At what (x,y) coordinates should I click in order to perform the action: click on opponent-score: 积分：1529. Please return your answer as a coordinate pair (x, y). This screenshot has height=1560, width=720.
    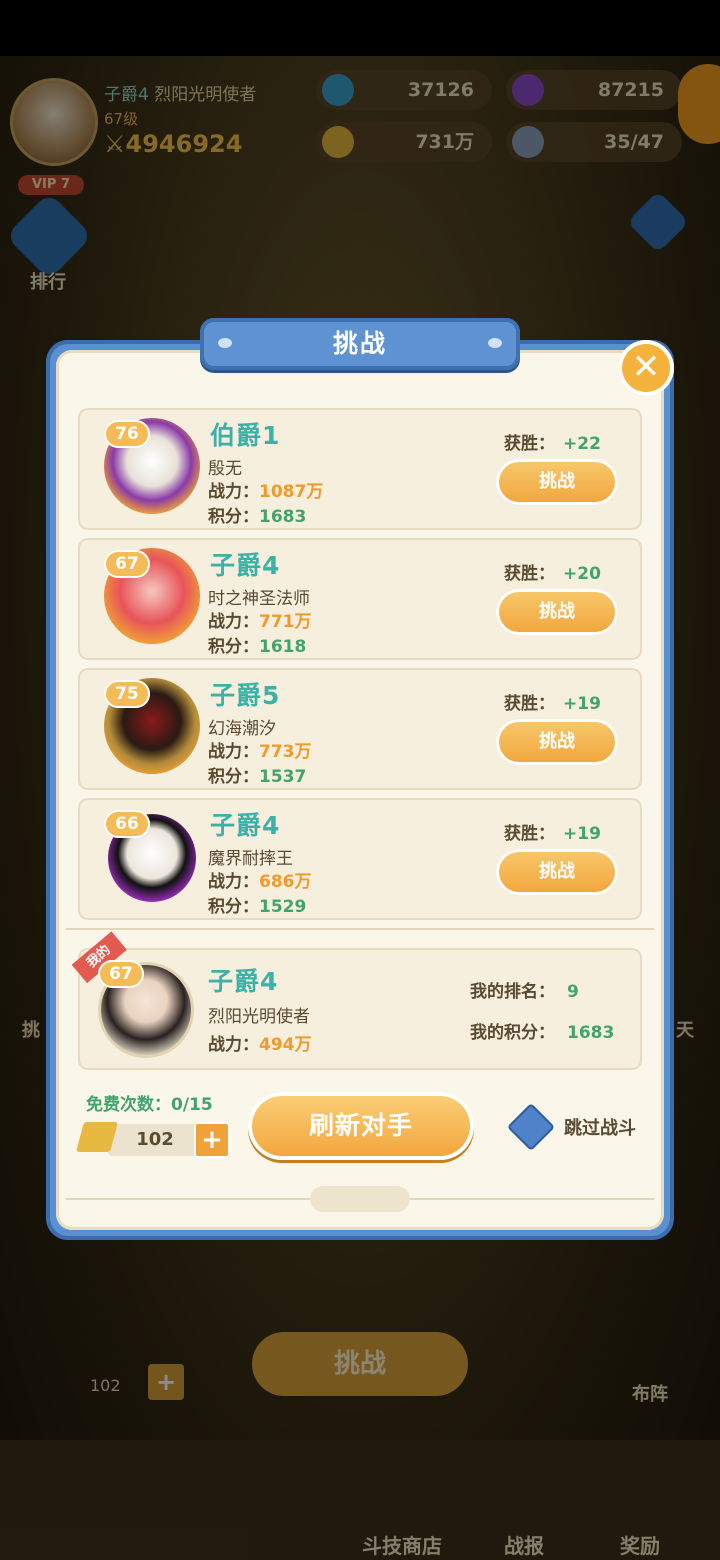
    Looking at the image, I should click on (257, 904).